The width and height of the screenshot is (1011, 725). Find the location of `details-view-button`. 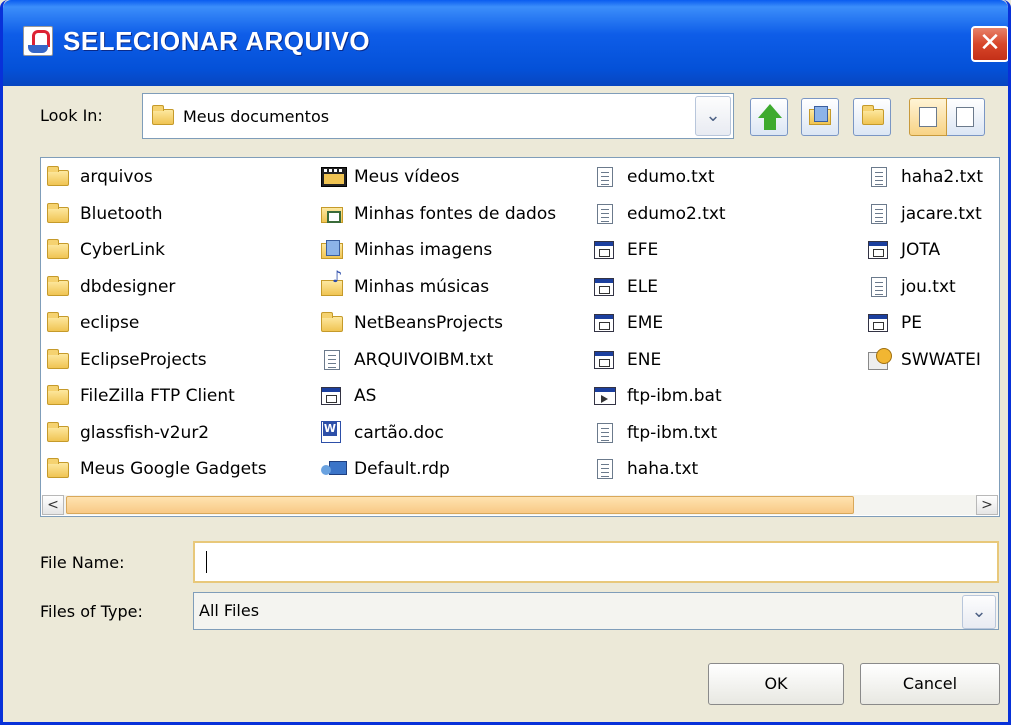

details-view-button is located at coordinates (966, 117).